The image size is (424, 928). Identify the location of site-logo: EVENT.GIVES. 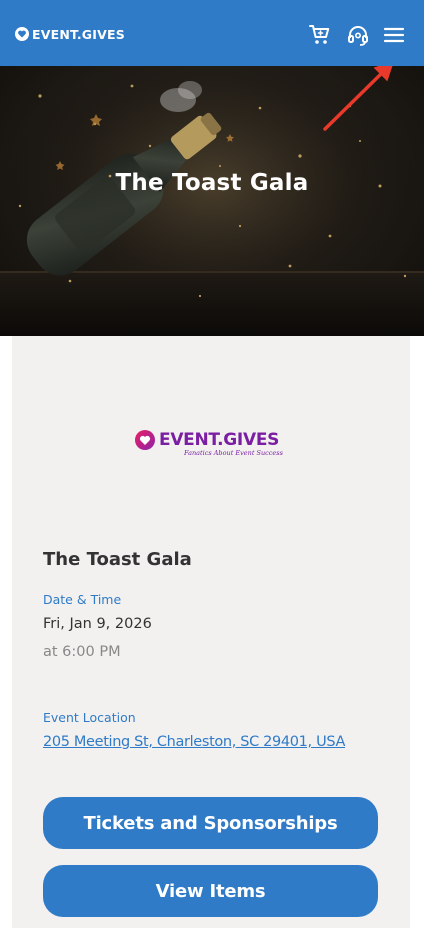
(70, 34).